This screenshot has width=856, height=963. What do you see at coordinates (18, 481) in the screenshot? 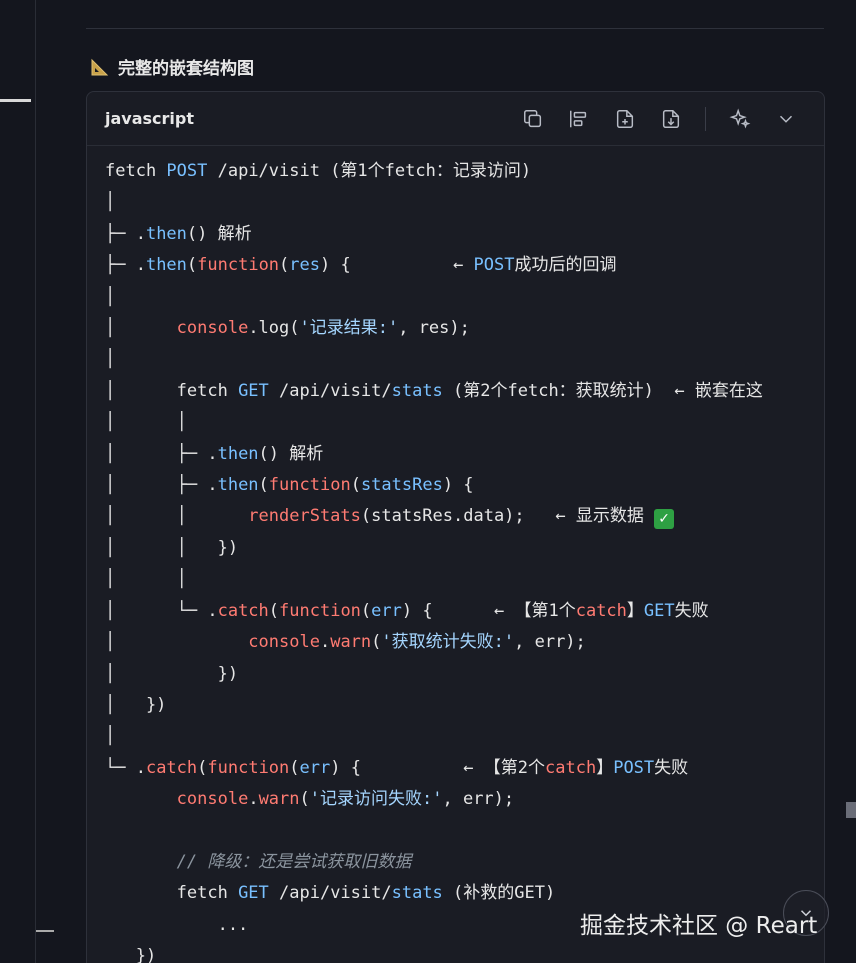
I see `left-sidebar` at bounding box center [18, 481].